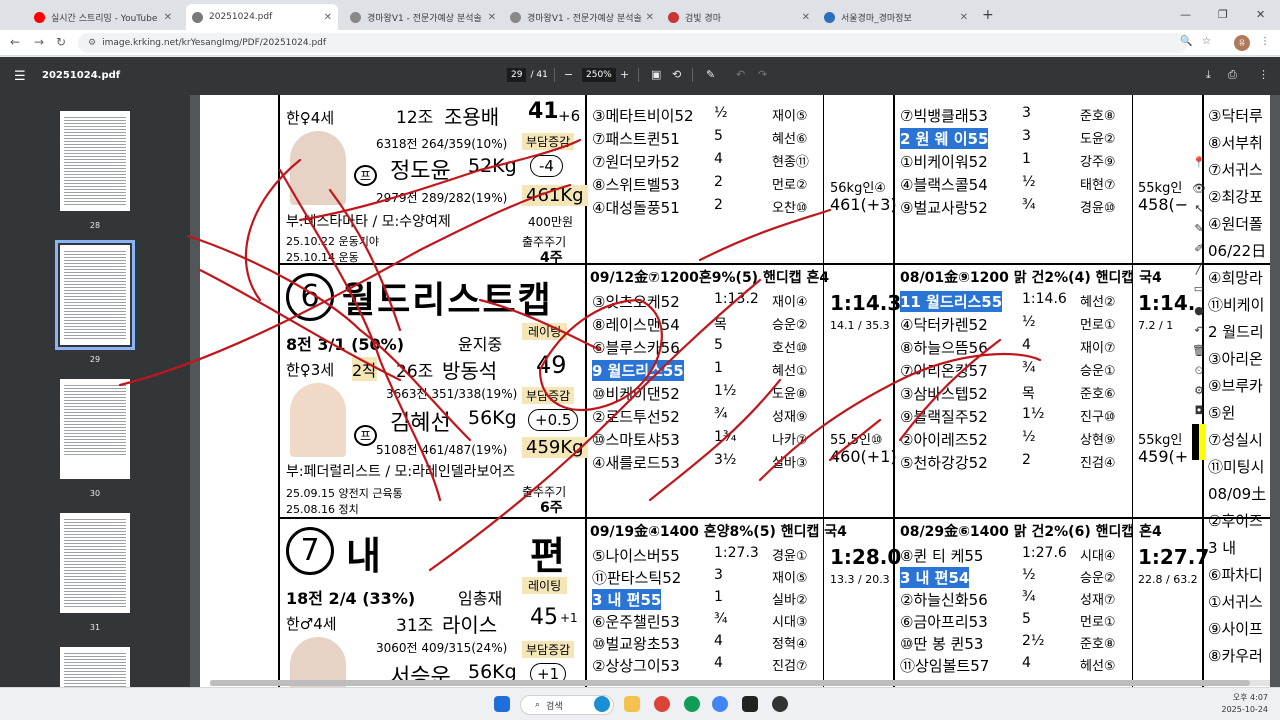  Describe the element at coordinates (1199, 209) in the screenshot. I see `cursor-icon: ↖` at that location.